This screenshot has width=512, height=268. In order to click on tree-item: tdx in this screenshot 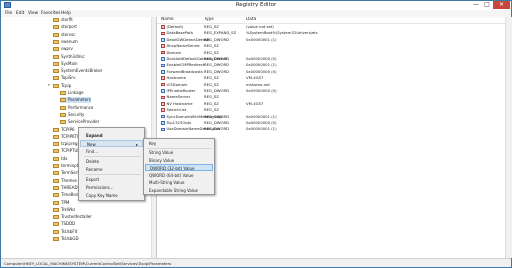, I will do `click(60, 159)`.